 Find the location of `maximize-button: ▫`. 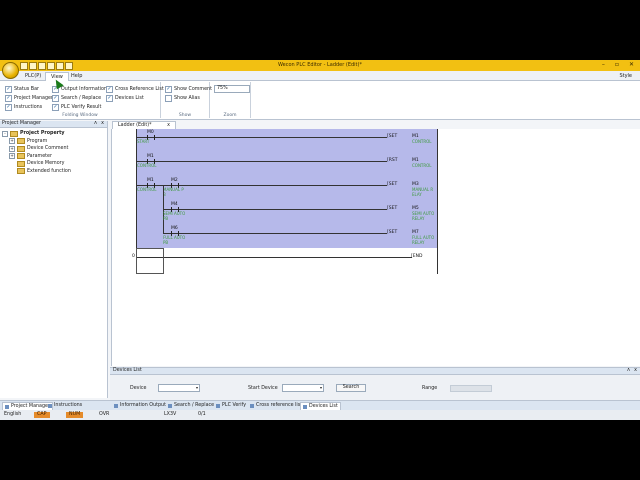

maximize-button: ▫ is located at coordinates (617, 64).